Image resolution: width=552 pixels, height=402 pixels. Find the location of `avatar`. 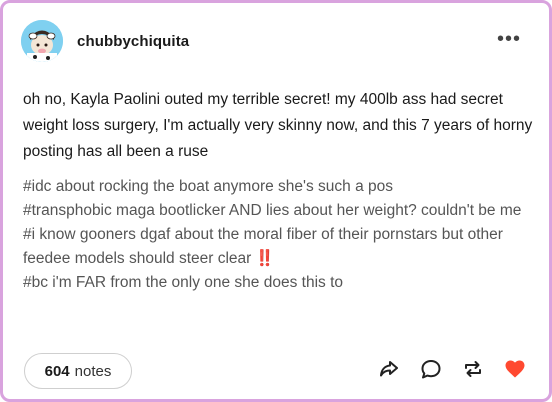

avatar is located at coordinates (42, 41).